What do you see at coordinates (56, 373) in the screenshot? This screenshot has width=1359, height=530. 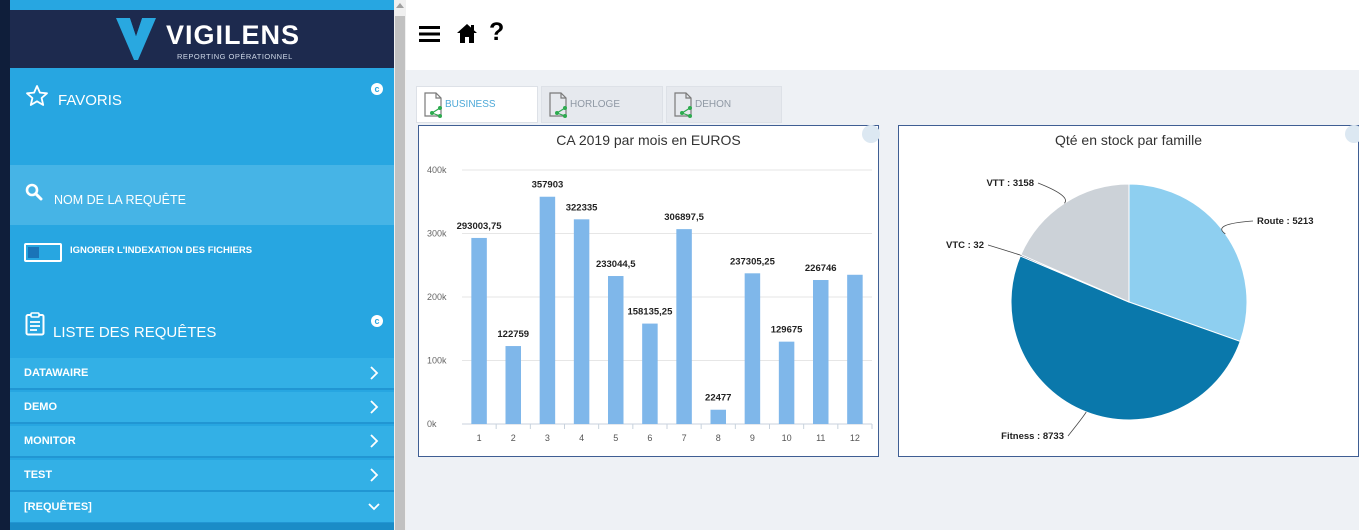 I see `sidebar-item-label: DATAWAIRE` at bounding box center [56, 373].